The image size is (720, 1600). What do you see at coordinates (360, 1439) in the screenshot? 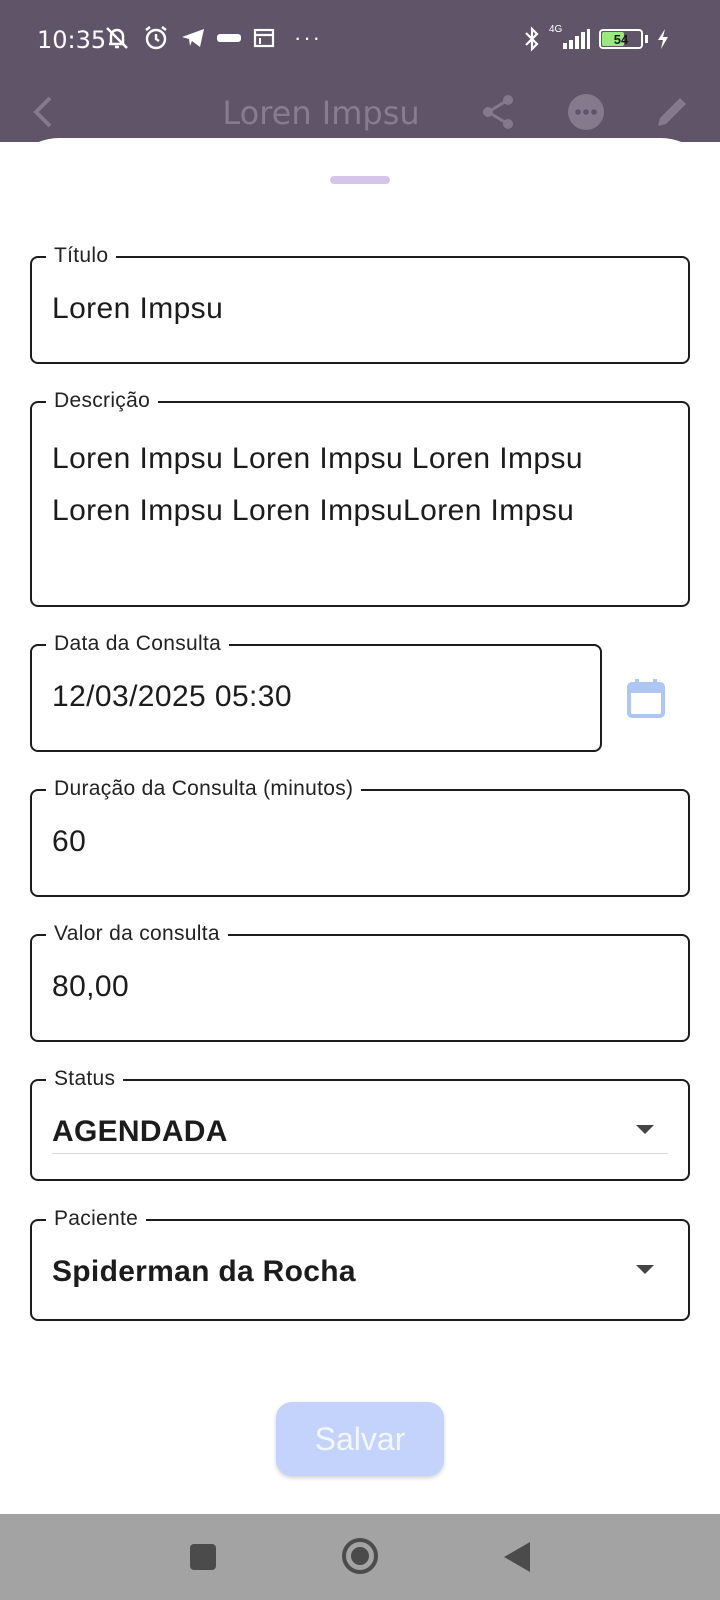
I see `save-button: Salvar` at bounding box center [360, 1439].